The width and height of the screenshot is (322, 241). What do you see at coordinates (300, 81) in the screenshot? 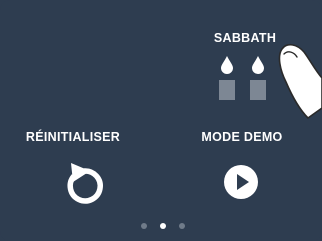
I see `finger-pointer-icon` at bounding box center [300, 81].